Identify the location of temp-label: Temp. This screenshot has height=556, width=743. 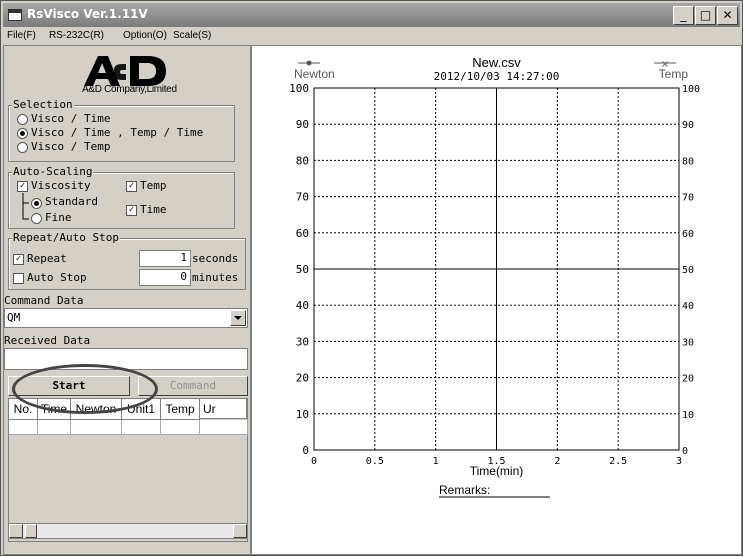
(153, 185).